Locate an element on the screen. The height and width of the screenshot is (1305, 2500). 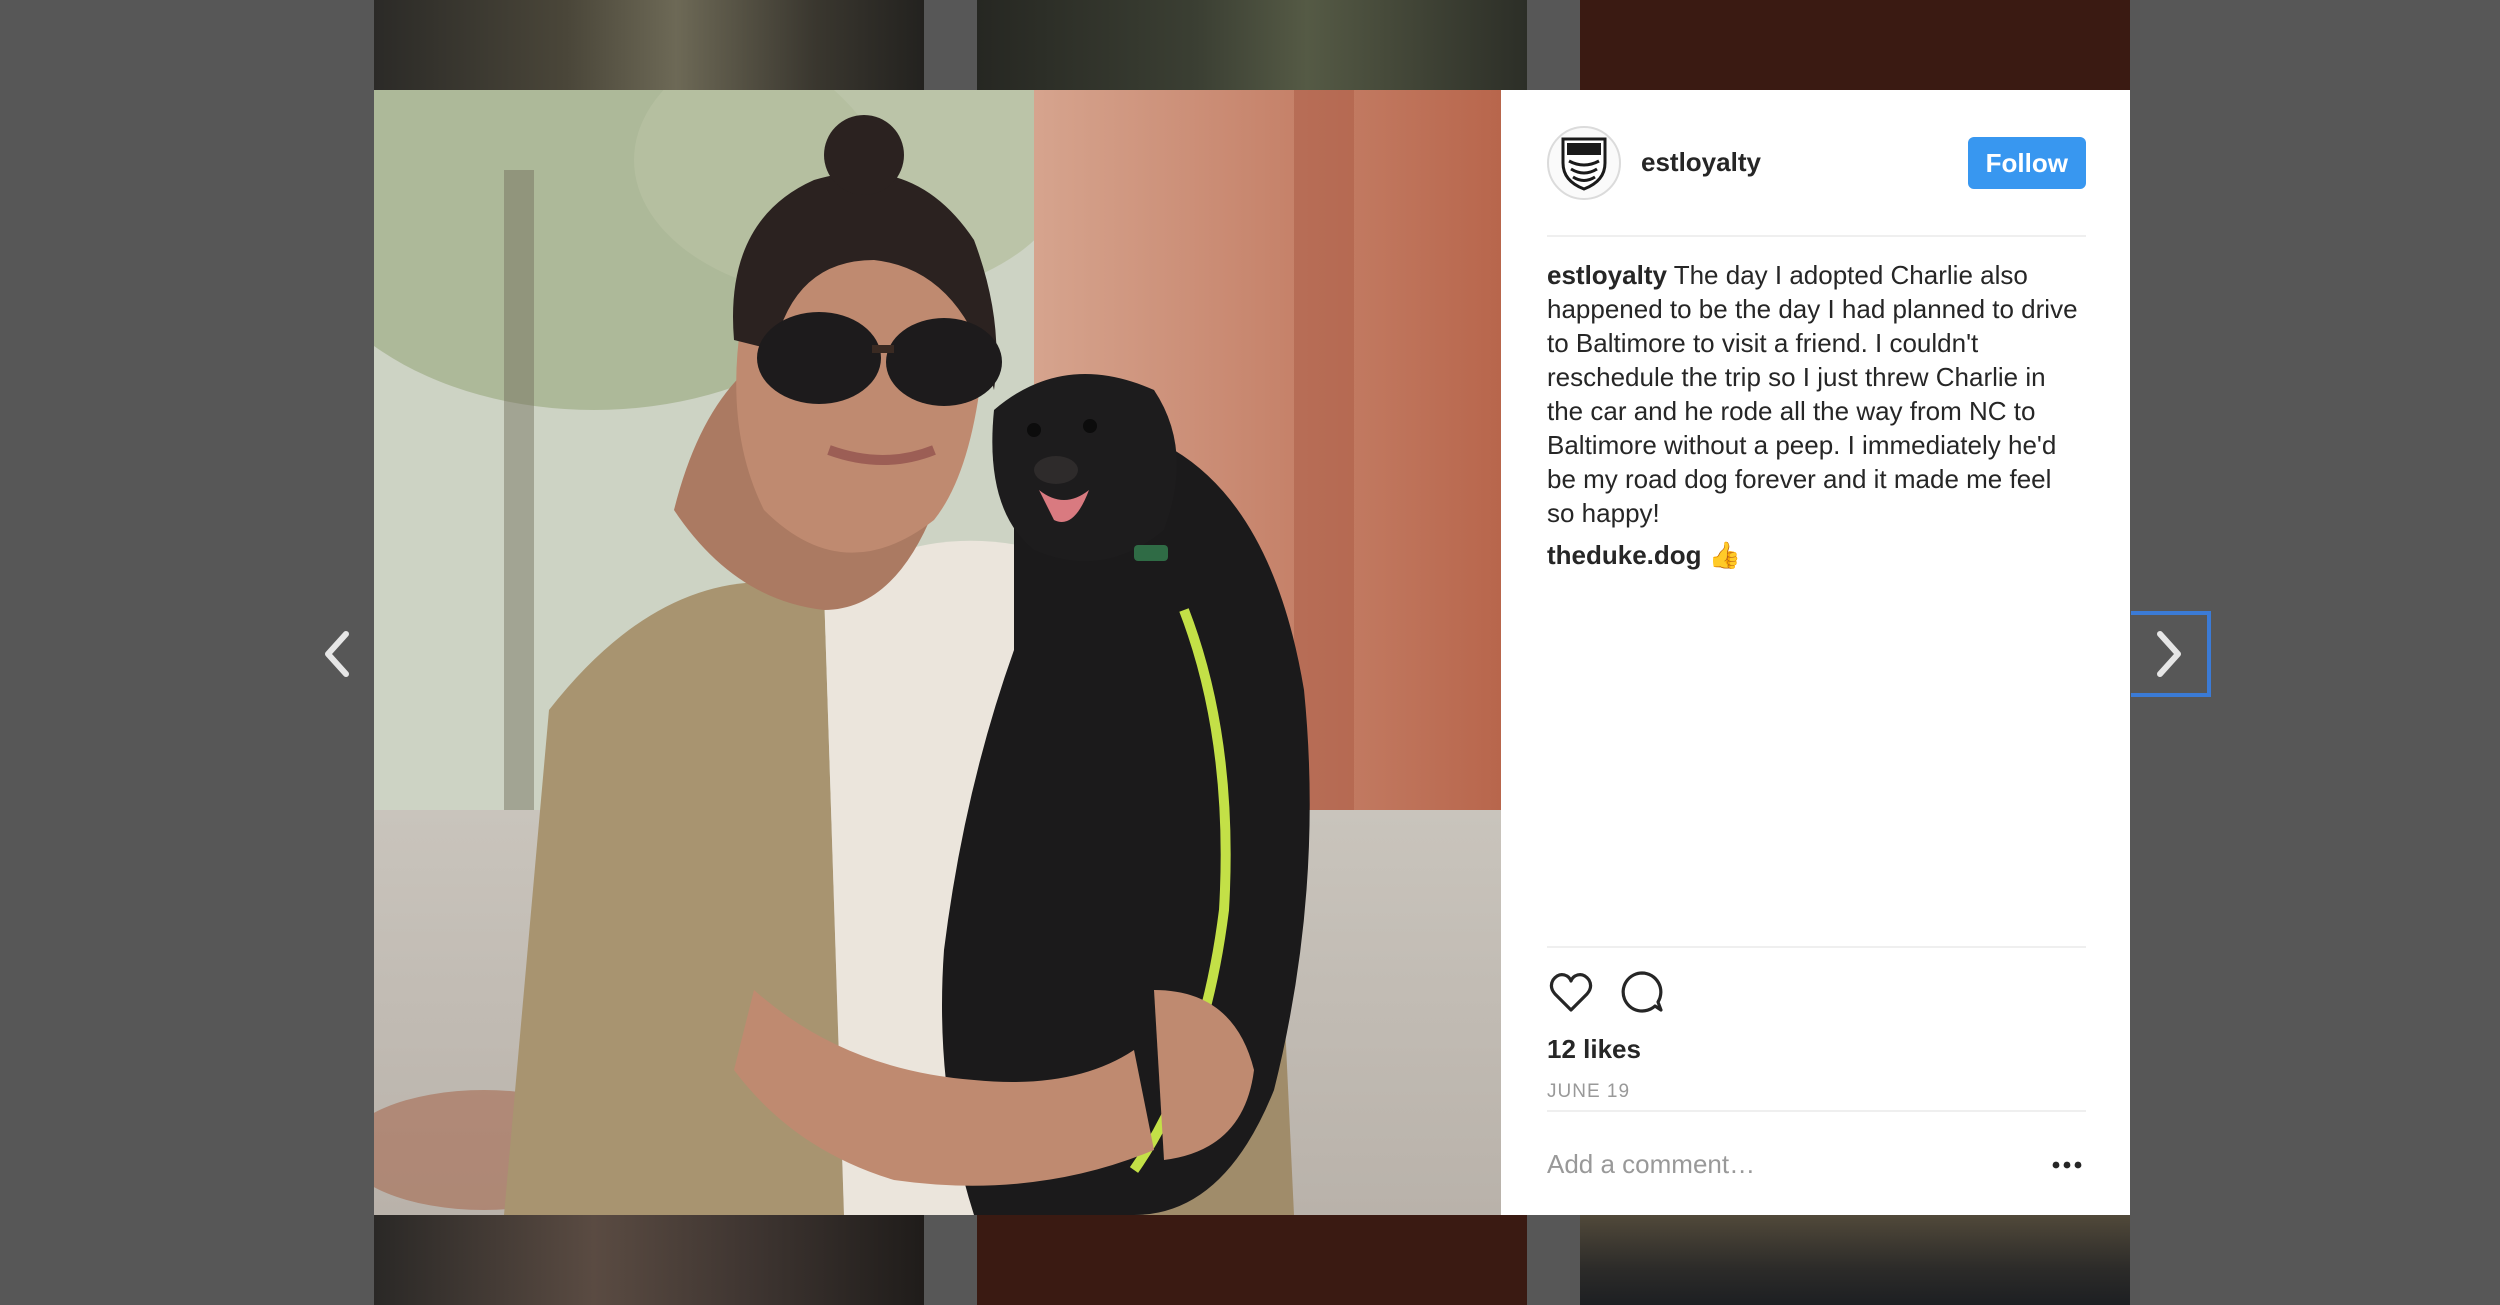
post-actions: 12 likes JUNE 19 is located at coordinates (1816, 1024).